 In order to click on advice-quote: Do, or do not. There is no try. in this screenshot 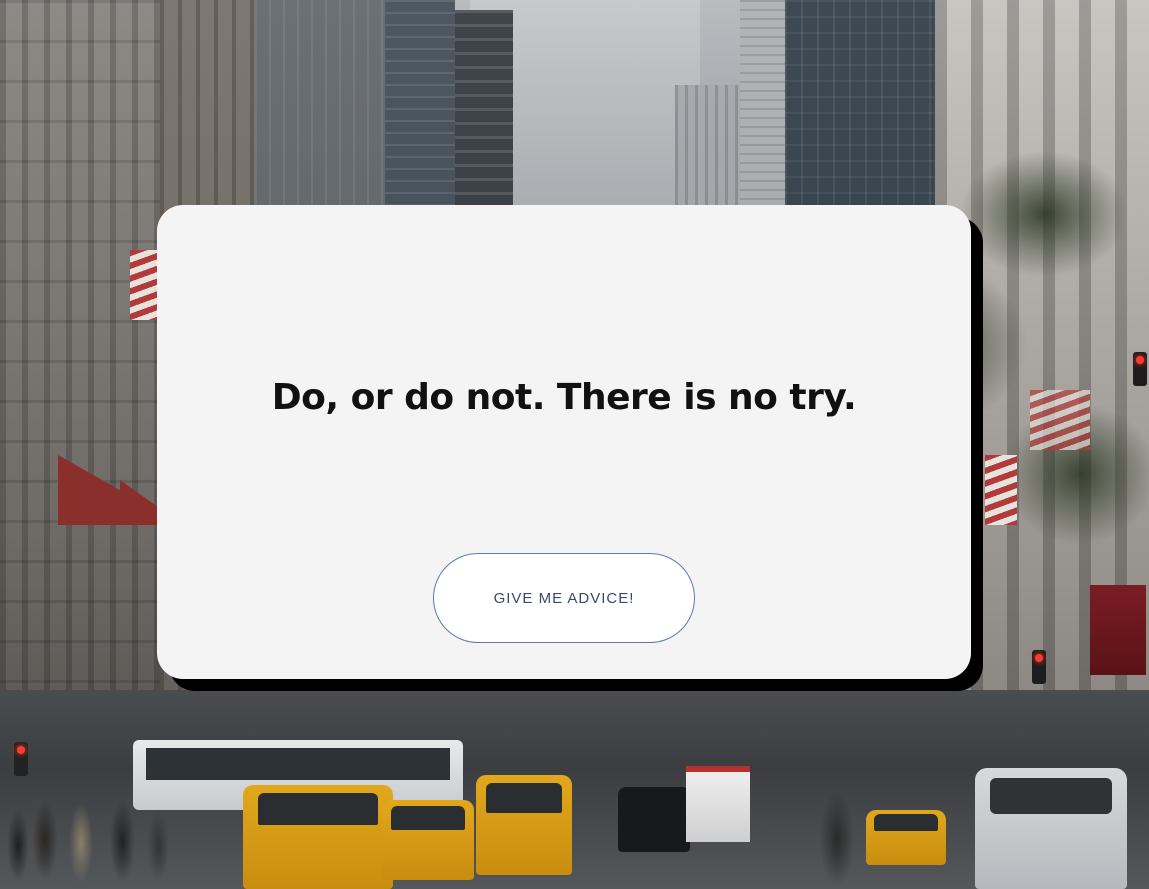, I will do `click(564, 397)`.